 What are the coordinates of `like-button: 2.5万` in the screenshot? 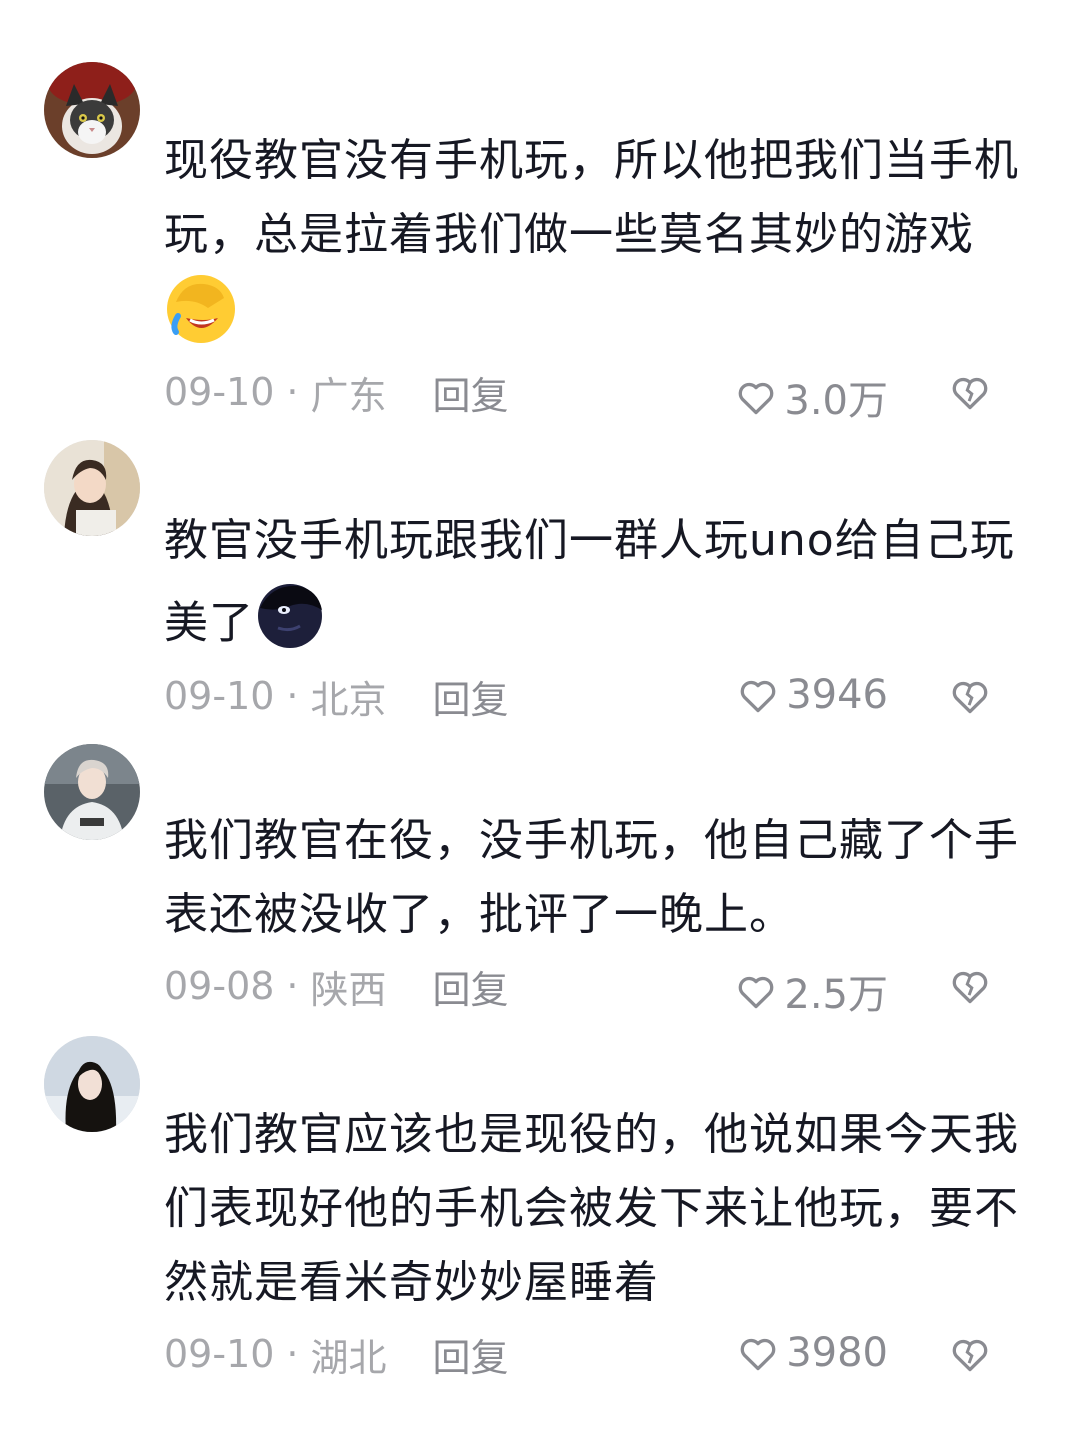 It's located at (811, 991).